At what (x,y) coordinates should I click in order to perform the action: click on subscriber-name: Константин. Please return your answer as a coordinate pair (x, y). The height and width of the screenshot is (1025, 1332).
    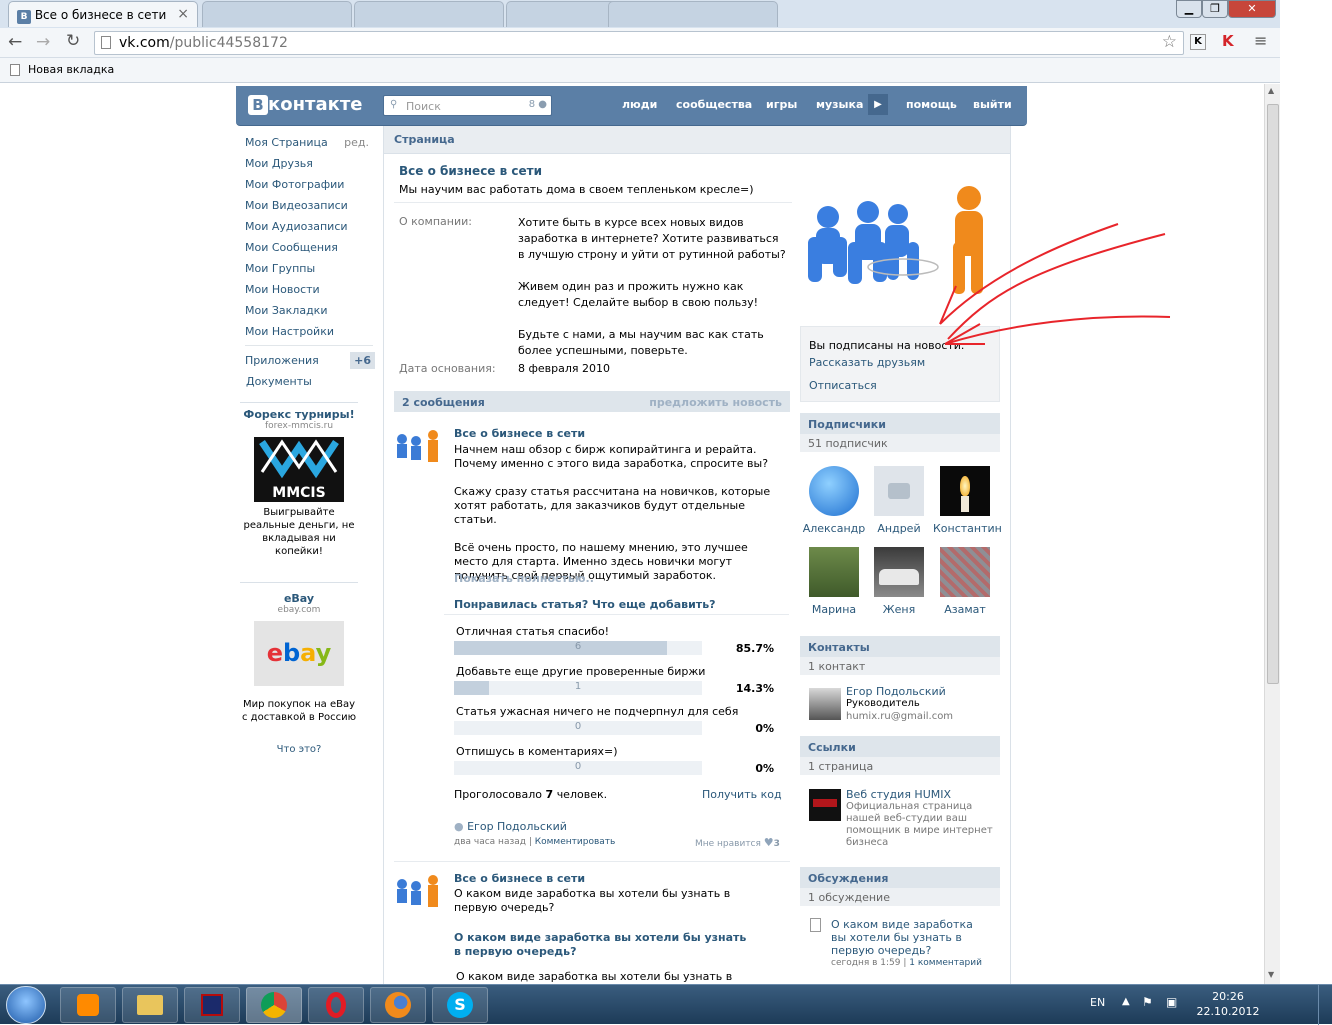
    Looking at the image, I should click on (967, 528).